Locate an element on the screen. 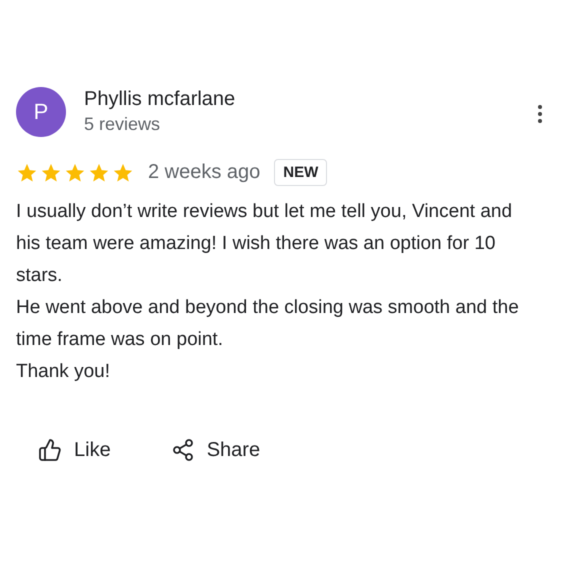 The image size is (563, 563). thumbs-up-icon is located at coordinates (50, 450).